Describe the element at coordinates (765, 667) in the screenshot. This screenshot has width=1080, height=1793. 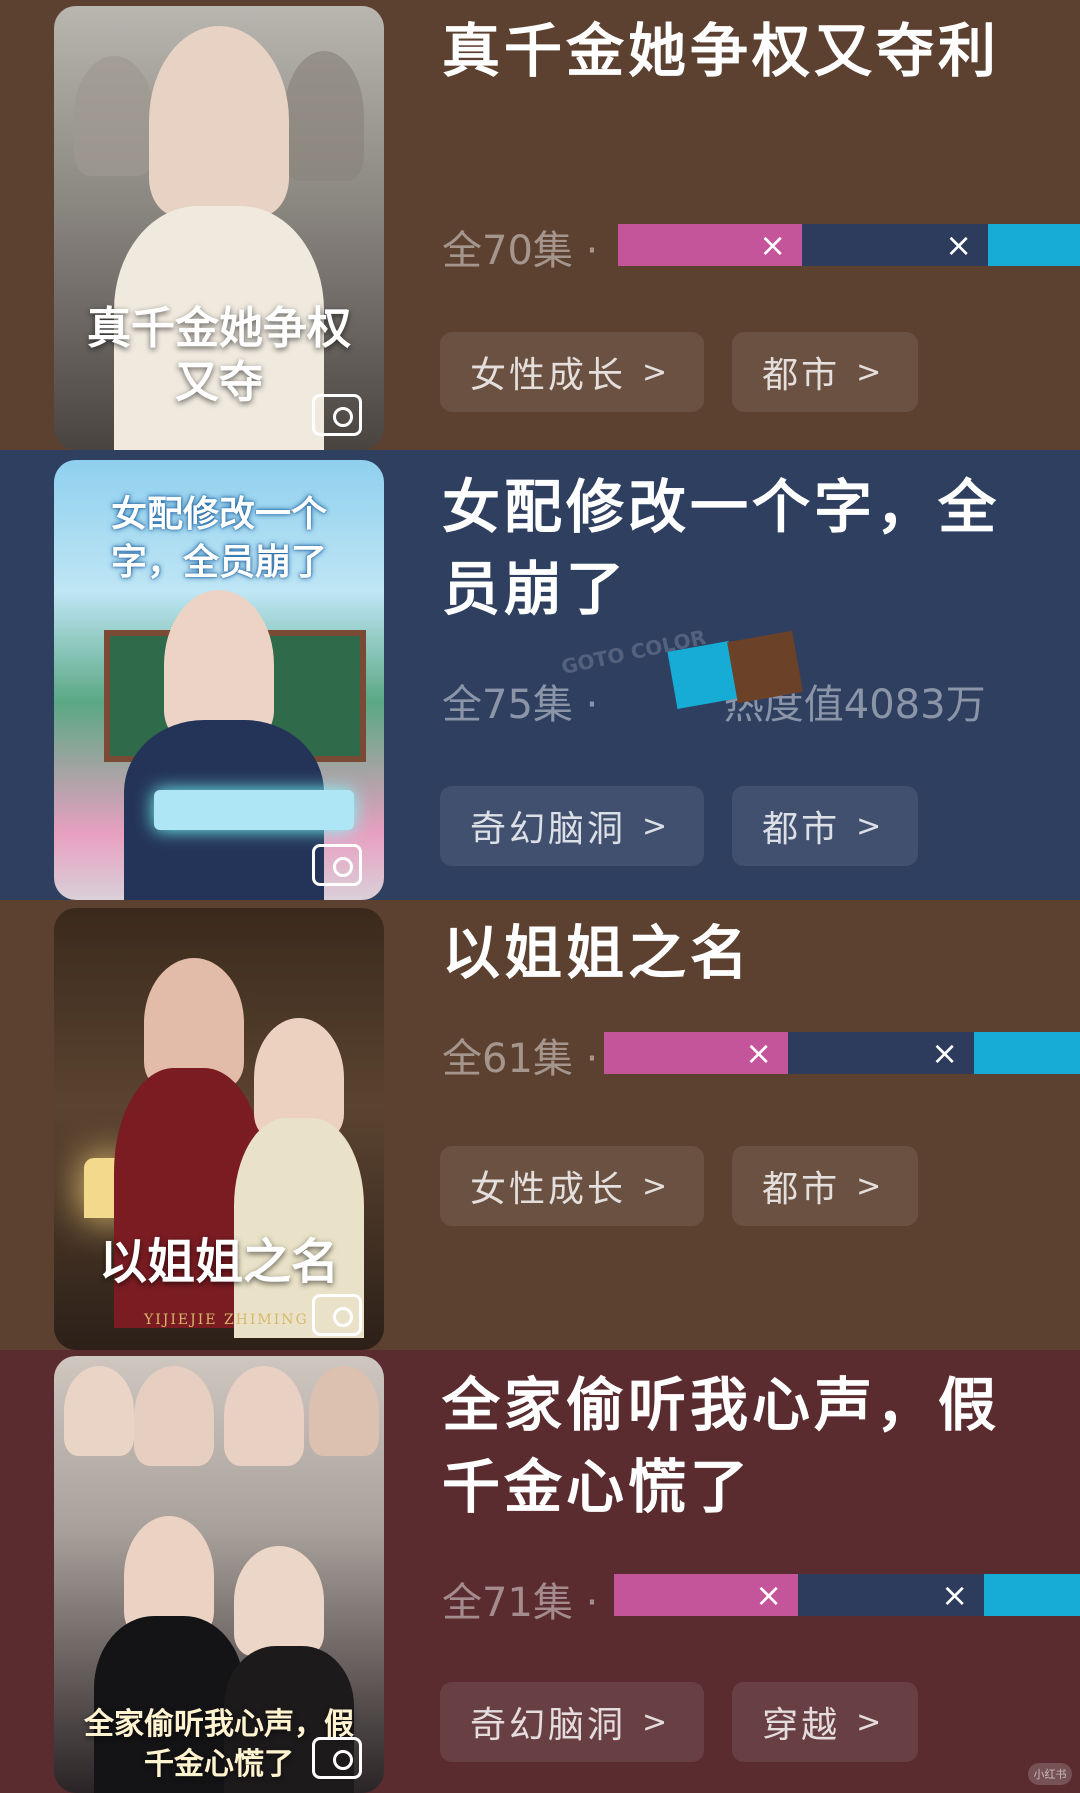
I see `color-swatch-brown` at that location.